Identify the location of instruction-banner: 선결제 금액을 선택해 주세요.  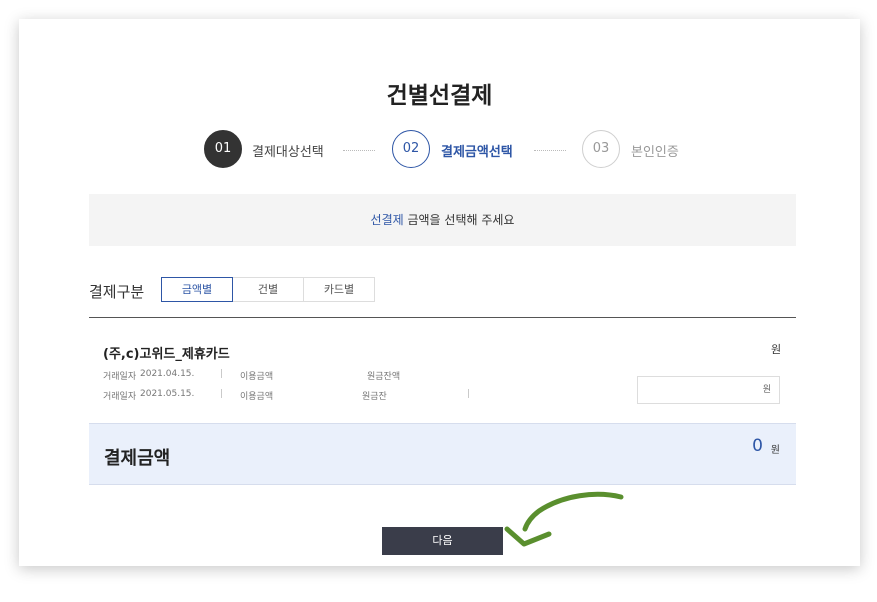
(442, 220).